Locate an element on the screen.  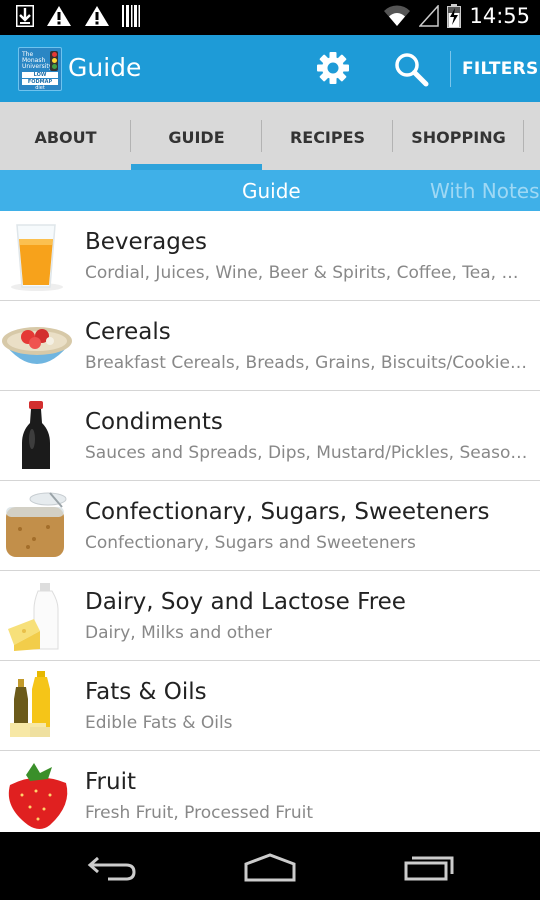
list-item-title: Confectionary, Sugars, Sweeteners is located at coordinates (287, 512).